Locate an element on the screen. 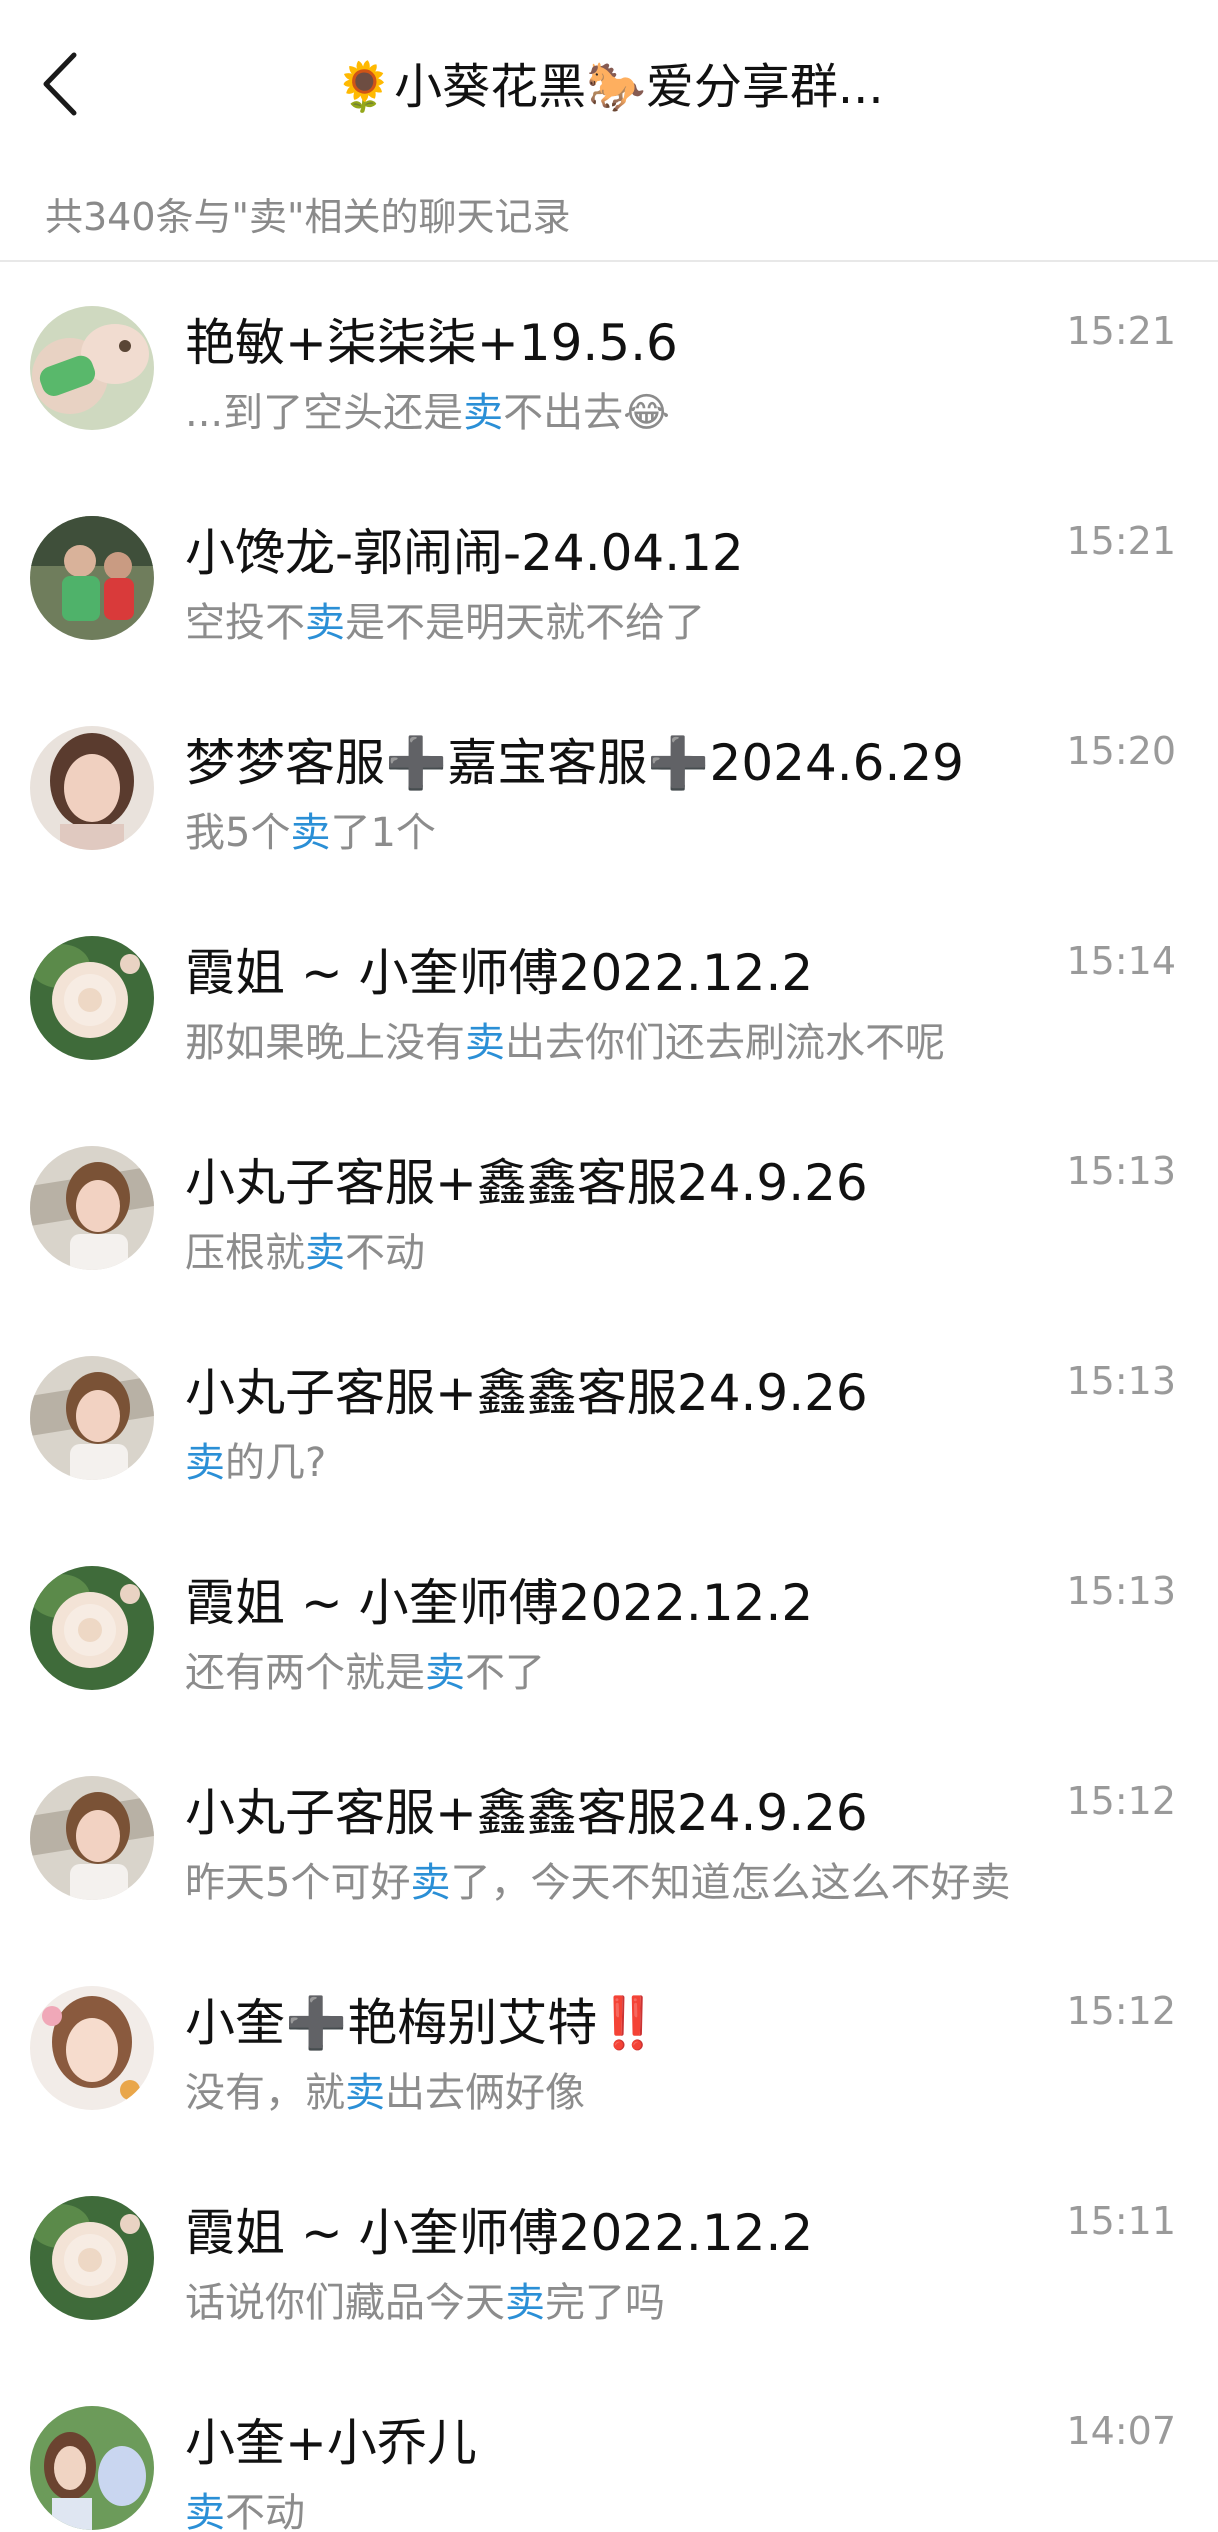 Image resolution: width=1218 pixels, height=2532 pixels. list-item: 小奎➕艳梅别艾特‼️ 没有，就卖出去俩好像 15:12 is located at coordinates (609, 2047).